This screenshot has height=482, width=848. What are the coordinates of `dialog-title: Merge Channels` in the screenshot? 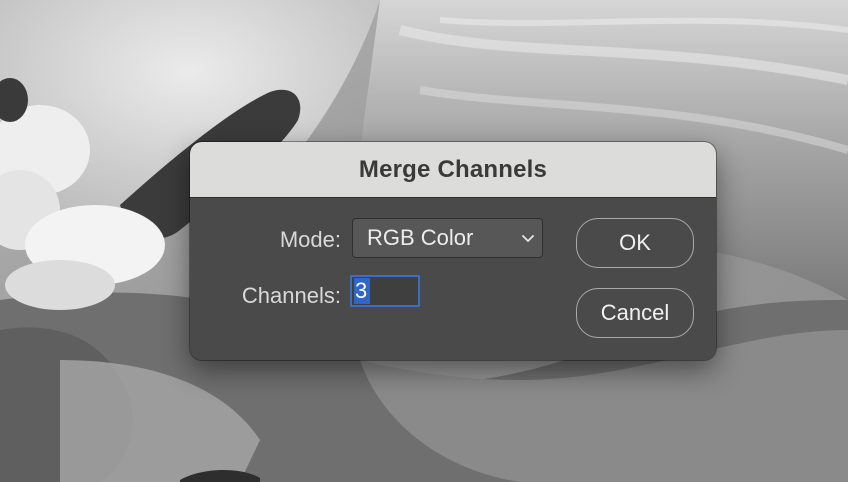 It's located at (453, 169).